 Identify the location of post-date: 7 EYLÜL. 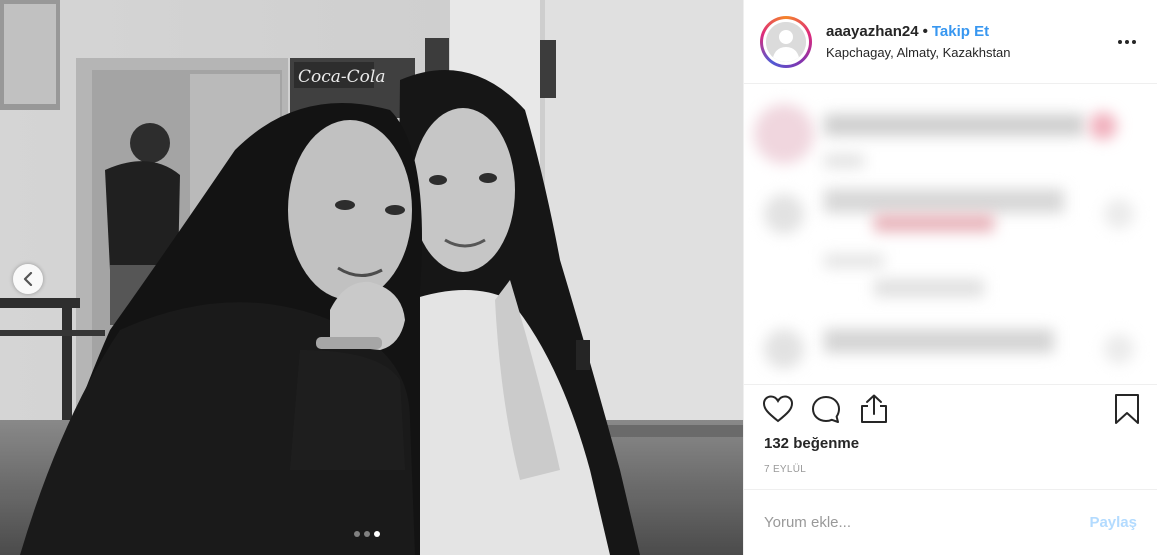
(950, 473).